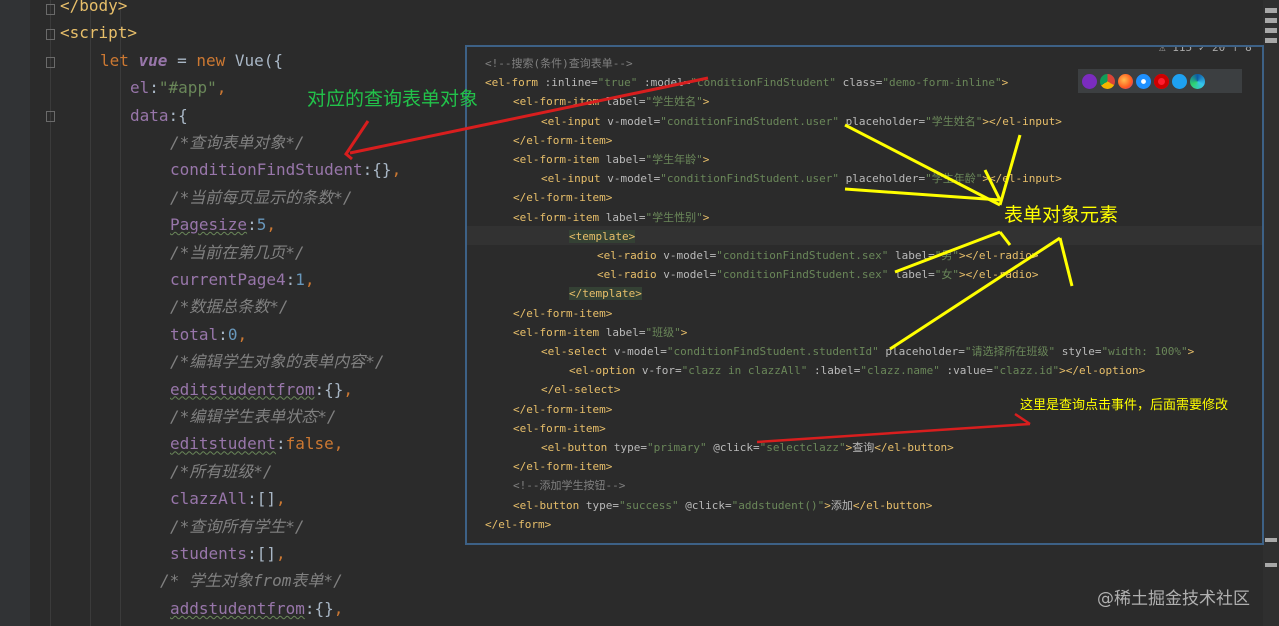  Describe the element at coordinates (763, 83) in the screenshot. I see `overlay-code-token: "conditionFindStudent"` at that location.